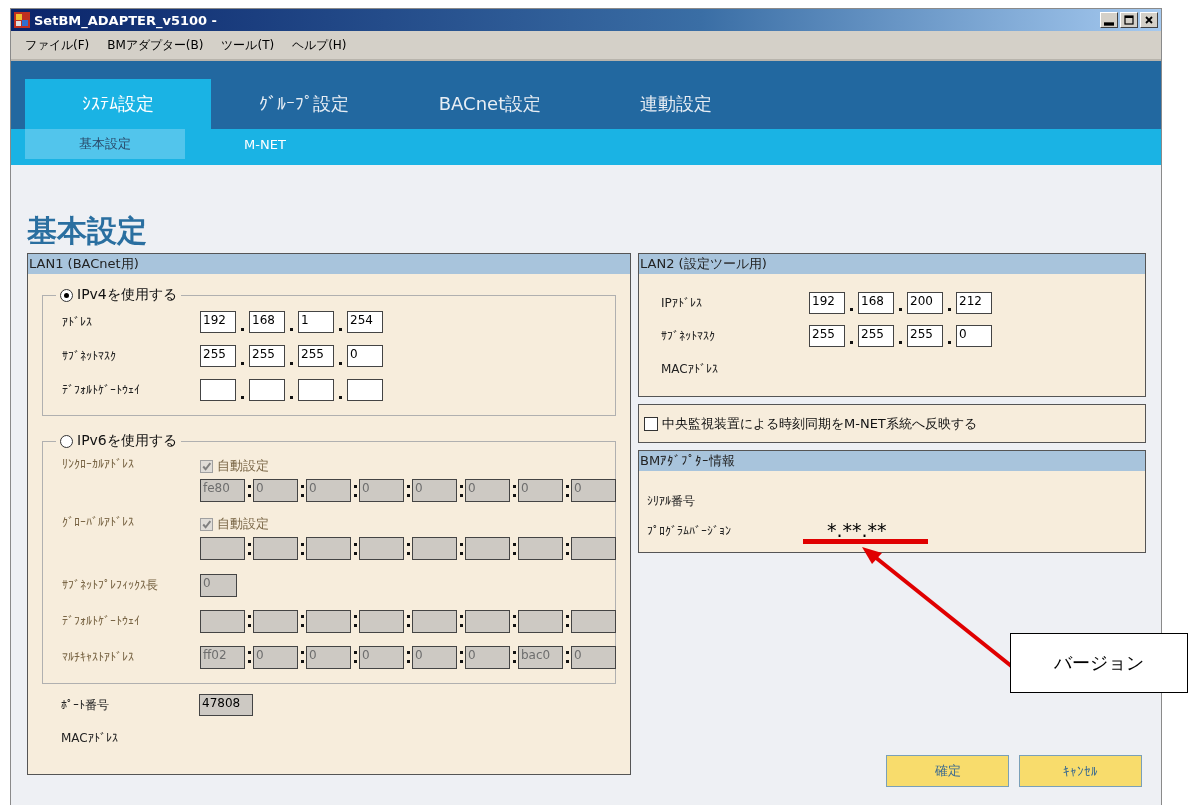  I want to click on panel-header: LAN2 (設定ツール用), so click(892, 264).